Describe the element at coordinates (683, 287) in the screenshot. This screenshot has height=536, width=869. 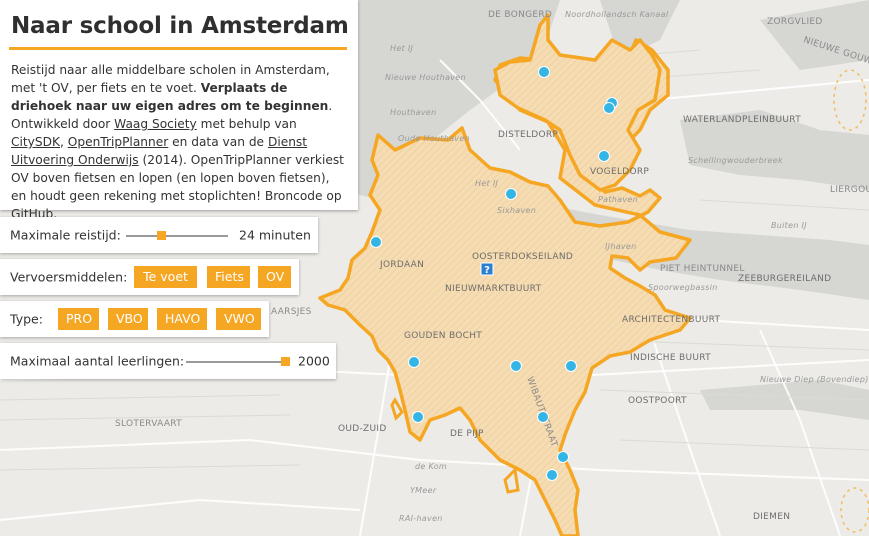
I see `label-spoorwegbassin: Spoorwegbassin` at that location.